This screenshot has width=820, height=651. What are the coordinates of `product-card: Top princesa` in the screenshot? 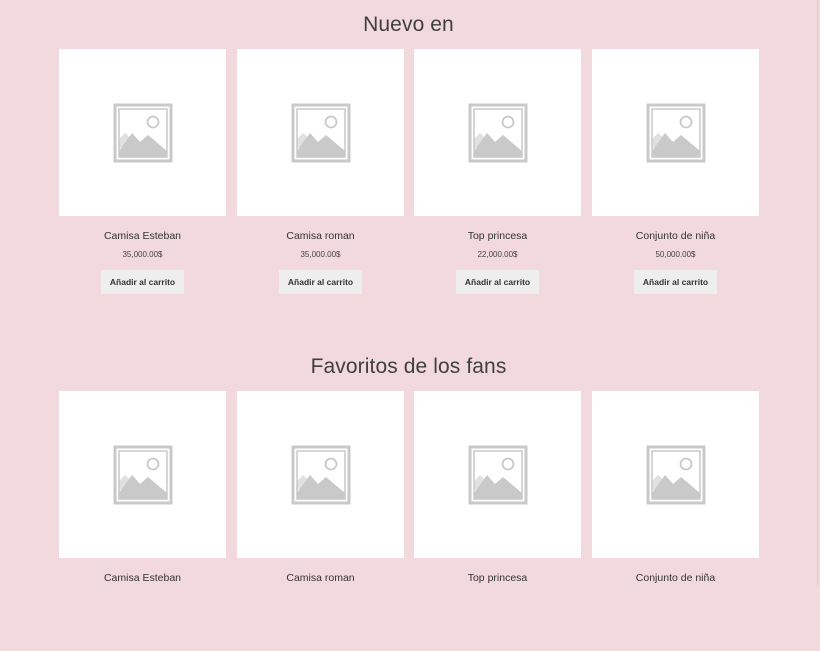 It's located at (497, 487).